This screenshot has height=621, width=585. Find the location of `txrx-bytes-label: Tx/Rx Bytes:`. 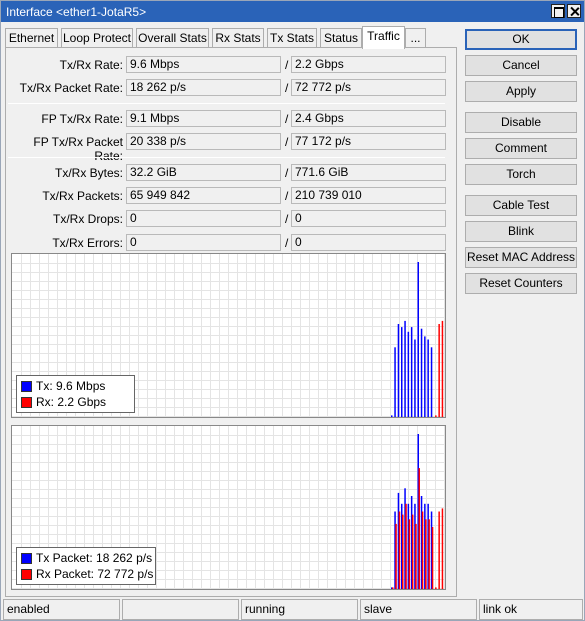

txrx-bytes-label: Tx/Rx Bytes: is located at coordinates (88, 173).